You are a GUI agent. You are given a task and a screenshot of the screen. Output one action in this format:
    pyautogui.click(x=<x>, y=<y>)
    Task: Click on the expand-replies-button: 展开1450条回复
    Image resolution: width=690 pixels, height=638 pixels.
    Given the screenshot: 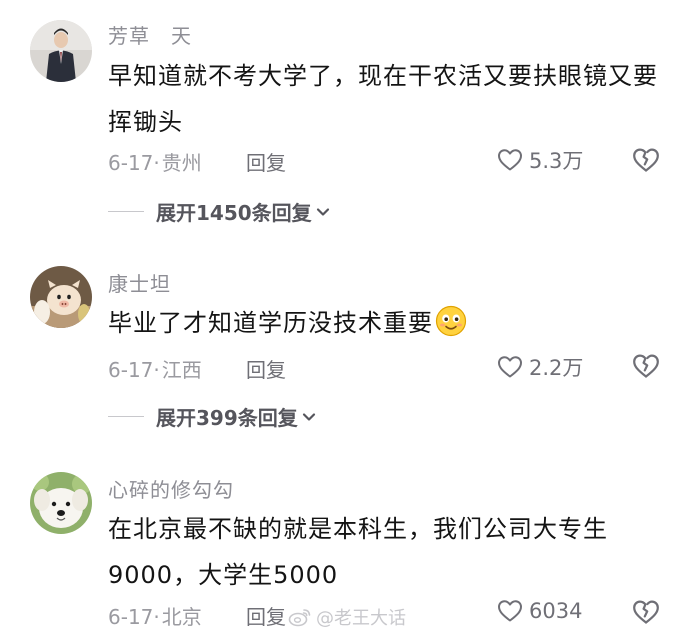 What is the action you would take?
    pyautogui.click(x=219, y=211)
    